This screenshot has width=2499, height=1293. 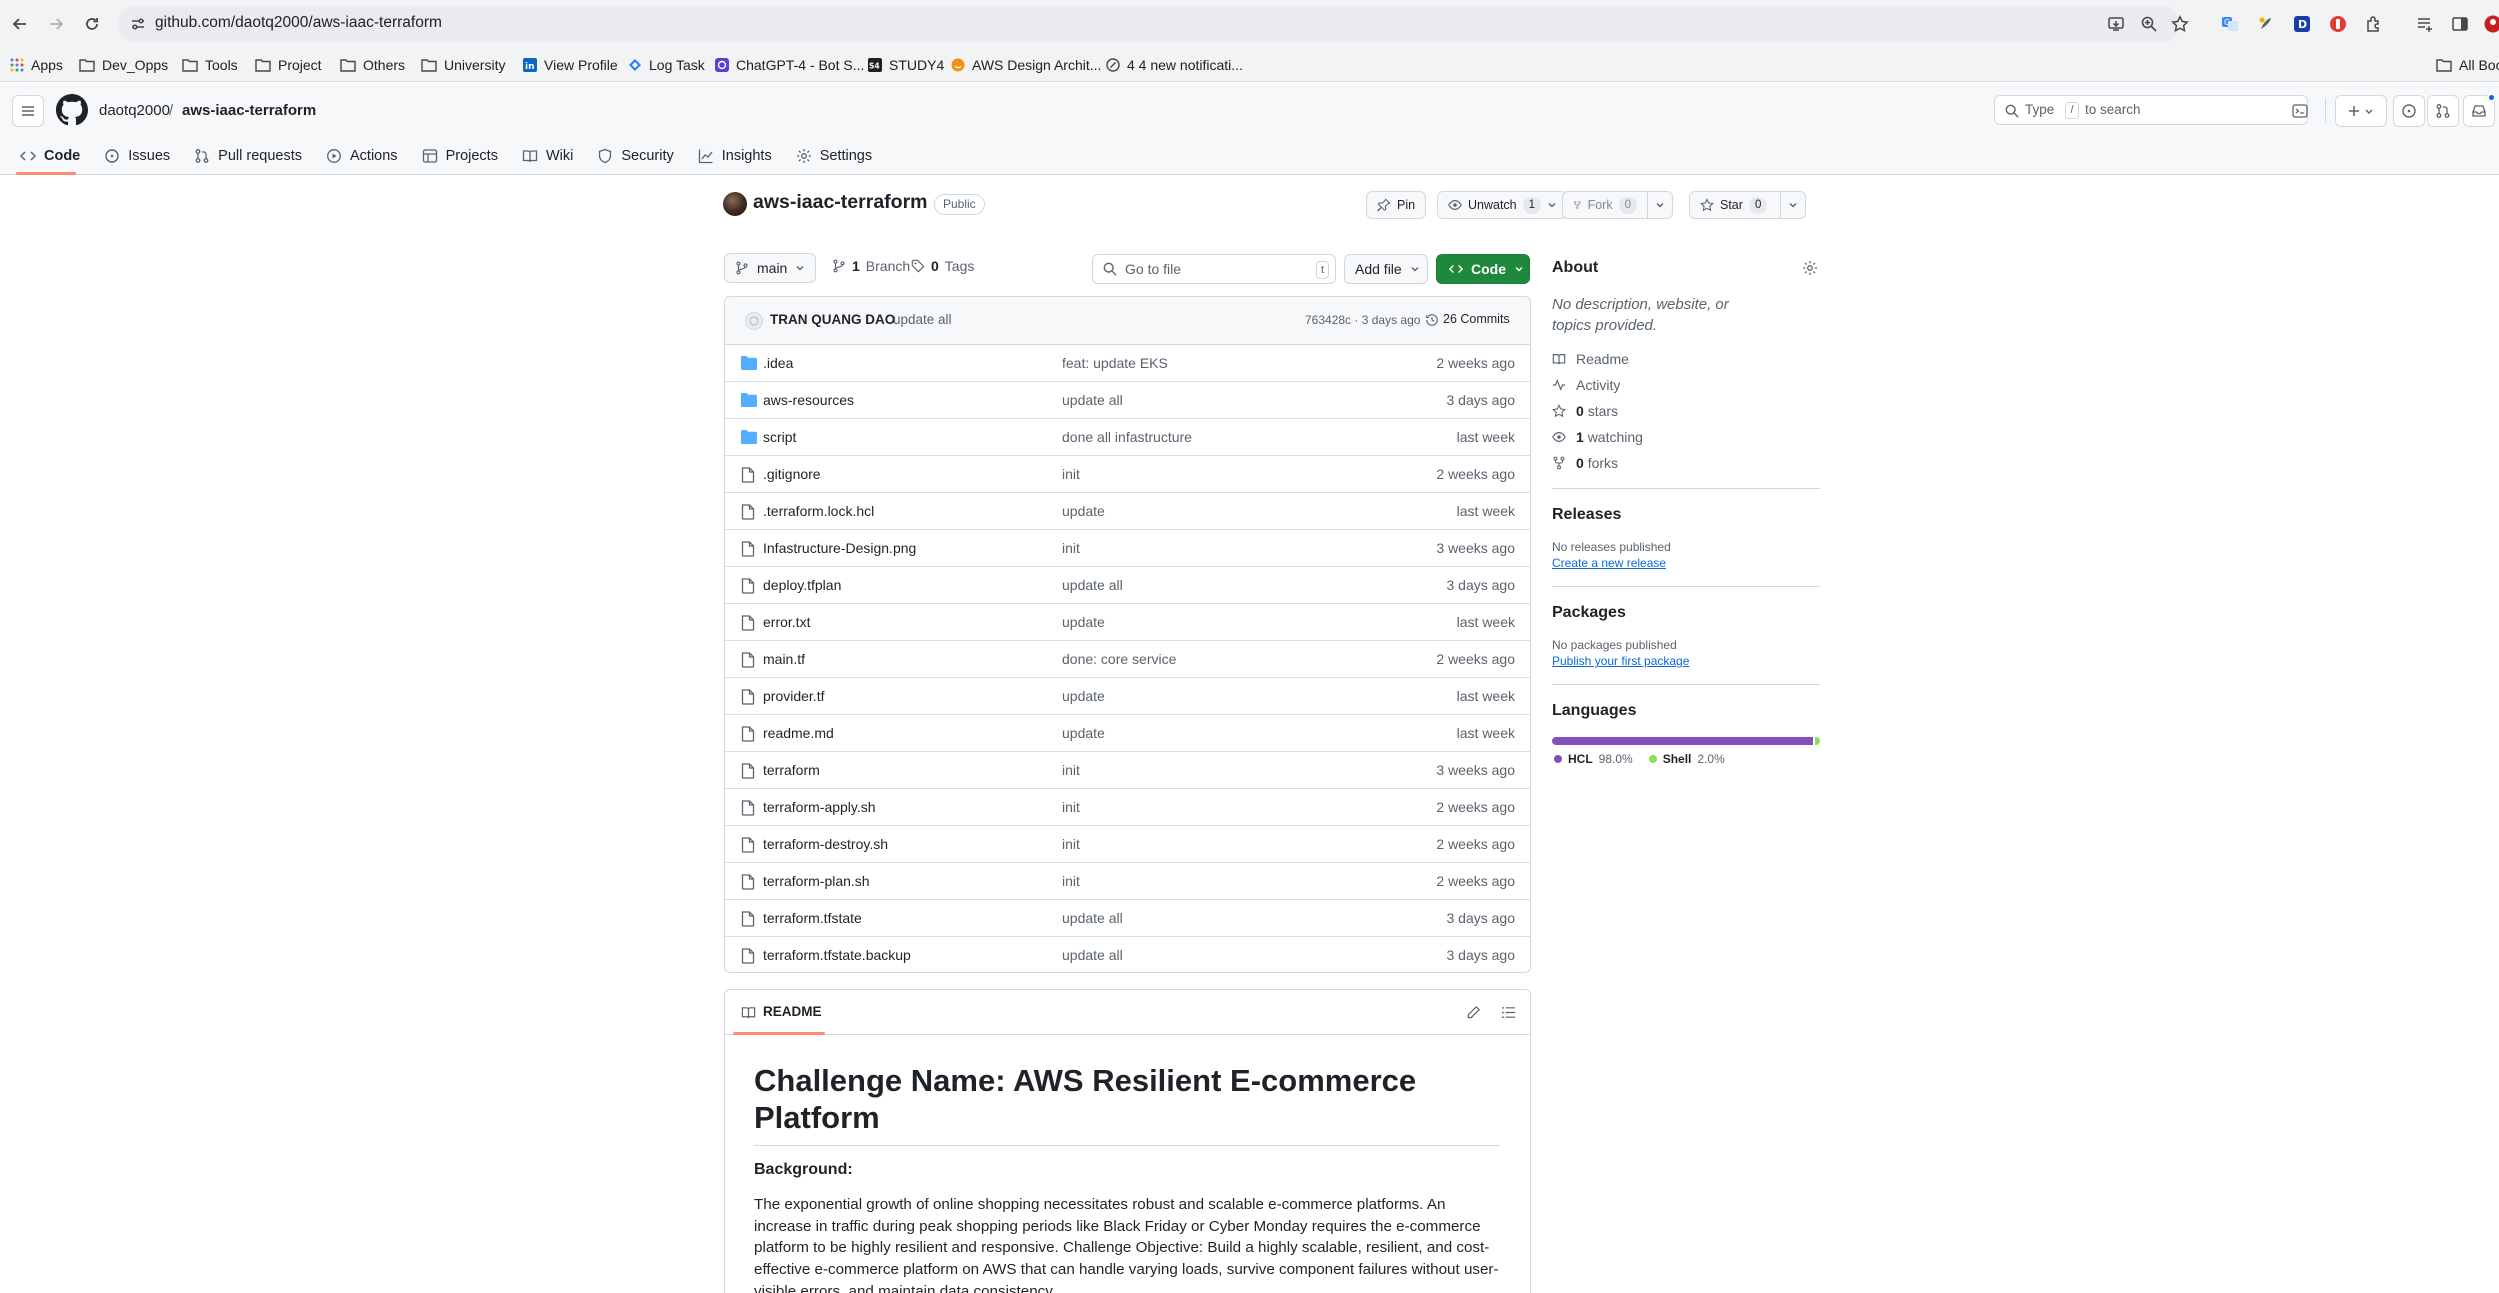 I want to click on file-name: terraform-apply.sh, so click(x=819, y=807).